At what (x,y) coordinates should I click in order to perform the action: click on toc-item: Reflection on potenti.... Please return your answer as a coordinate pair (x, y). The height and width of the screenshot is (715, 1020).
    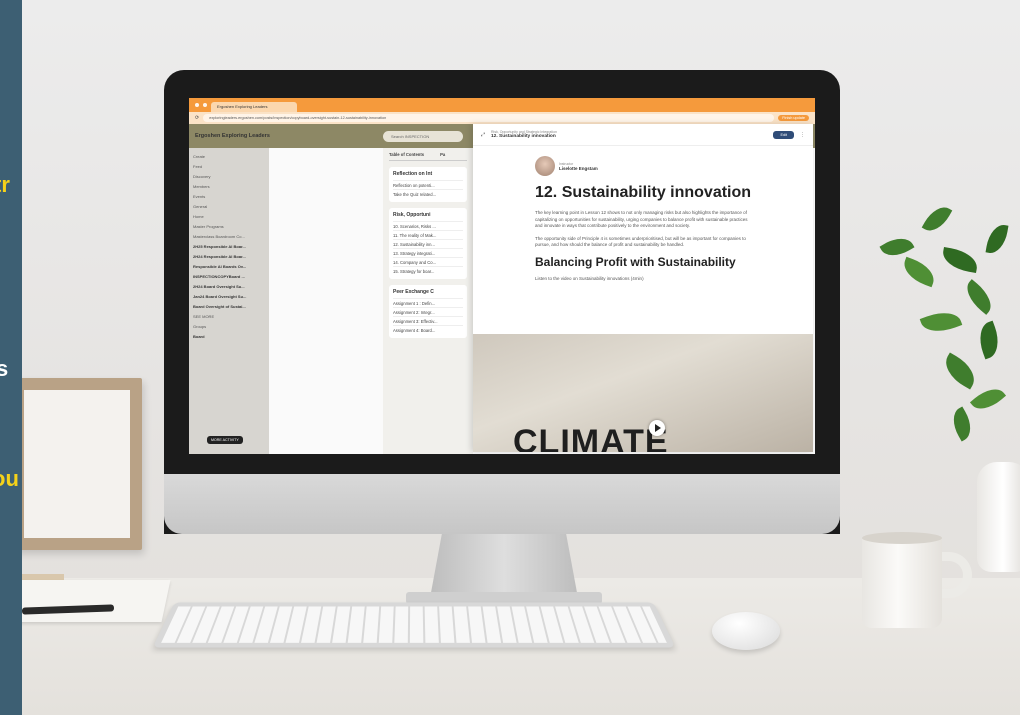
    Looking at the image, I should click on (428, 184).